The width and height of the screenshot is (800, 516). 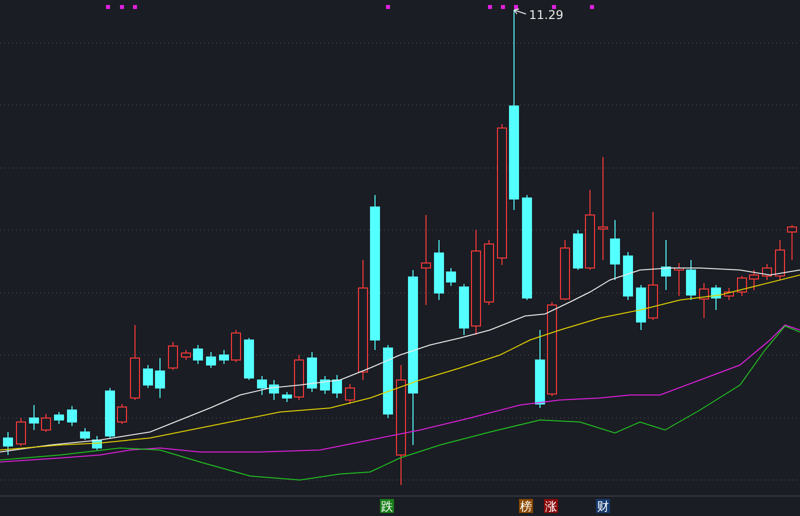 I want to click on marker-badge: 财, so click(x=603, y=506).